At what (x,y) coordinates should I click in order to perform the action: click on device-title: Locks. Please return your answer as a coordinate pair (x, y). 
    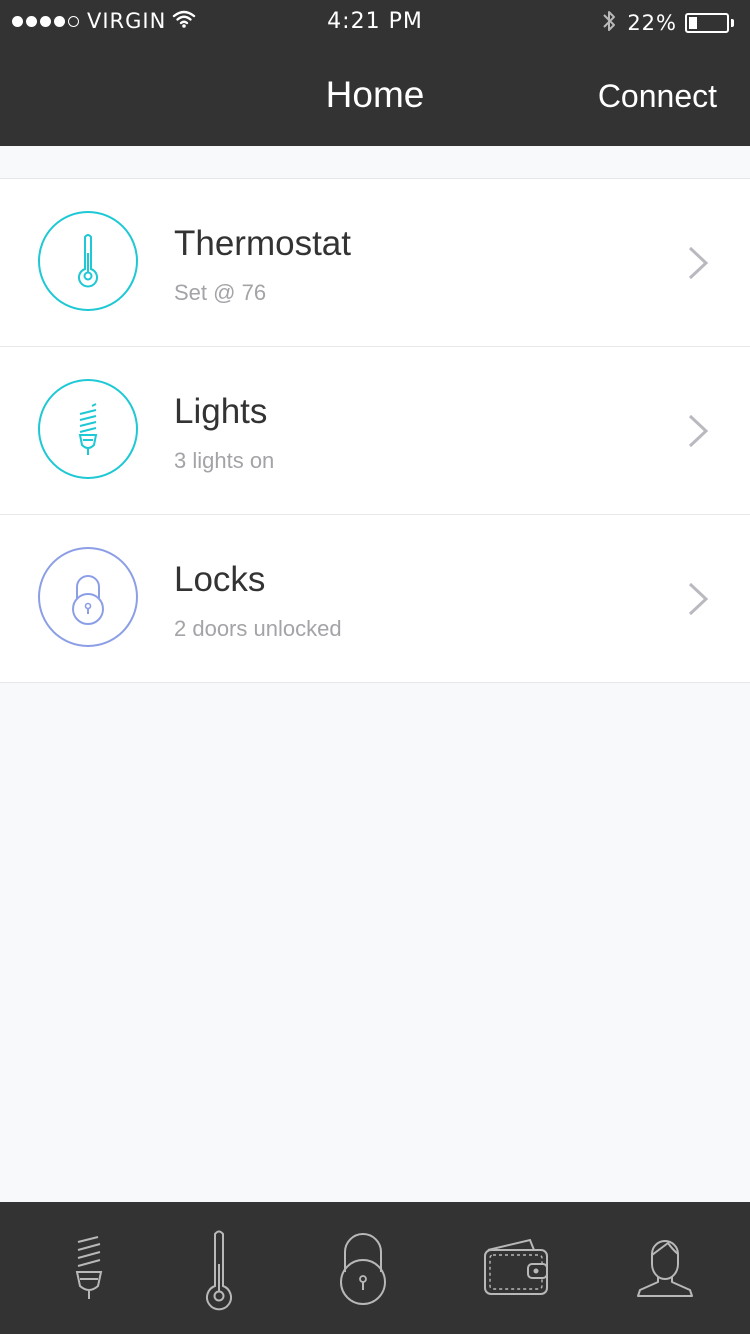
    Looking at the image, I should click on (220, 579).